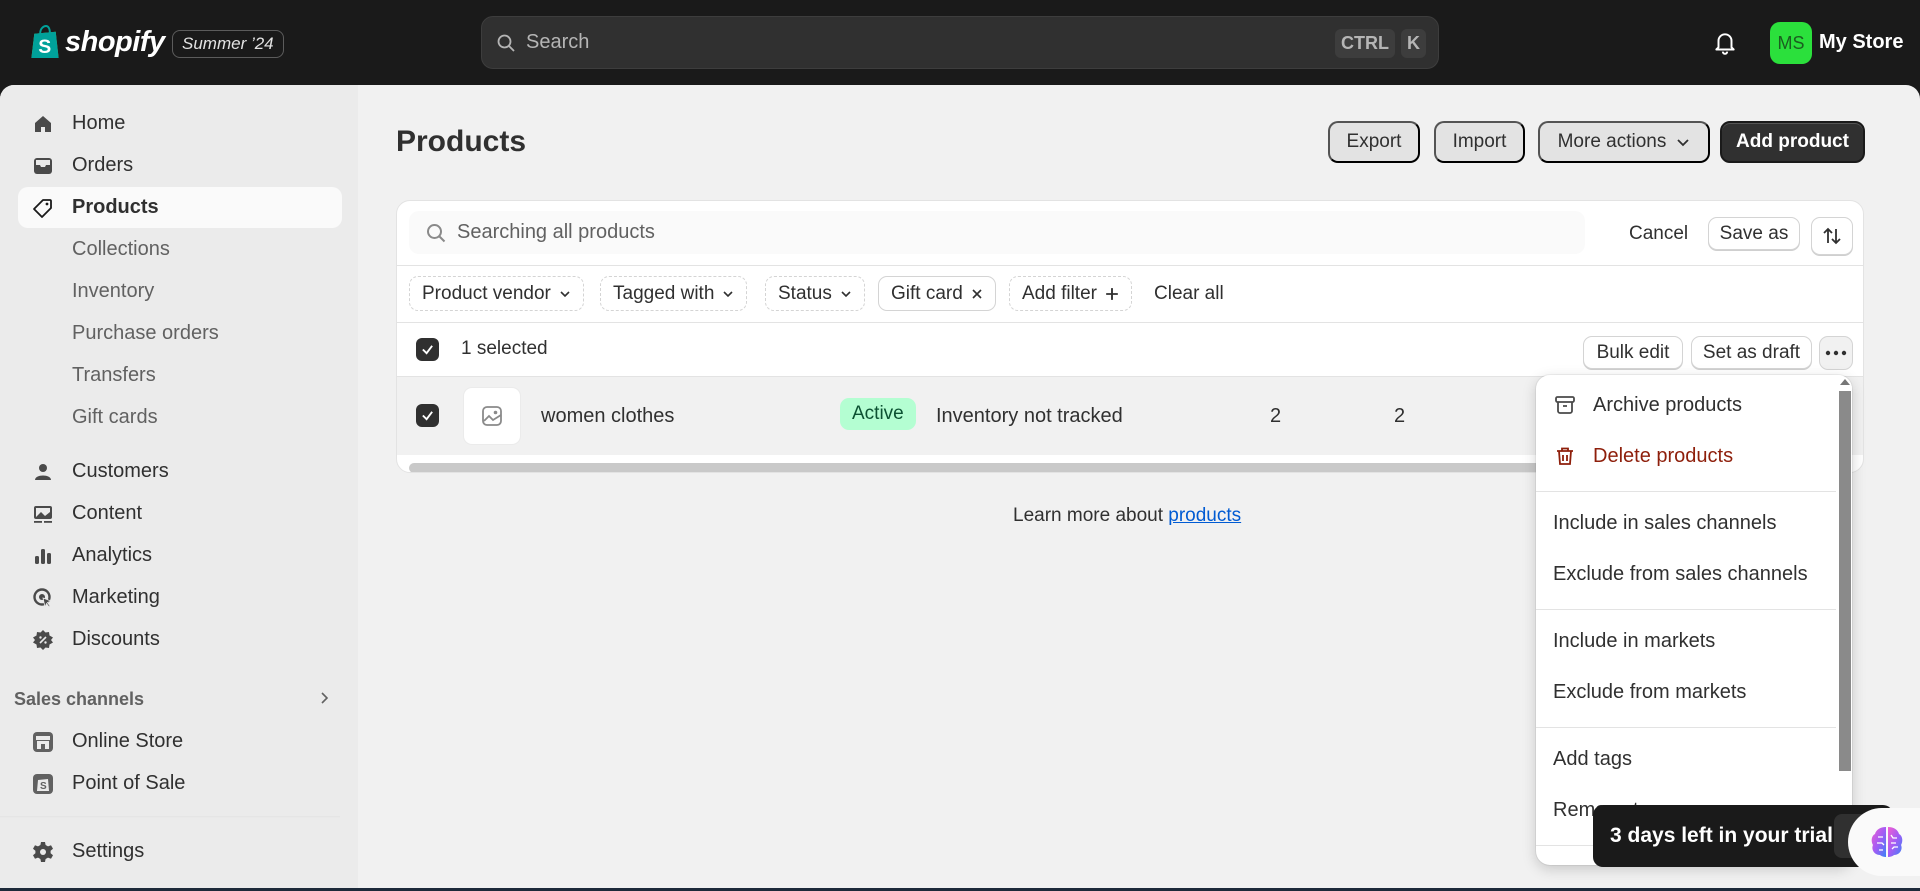 The height and width of the screenshot is (891, 1920). I want to click on divider, so click(1130, 265).